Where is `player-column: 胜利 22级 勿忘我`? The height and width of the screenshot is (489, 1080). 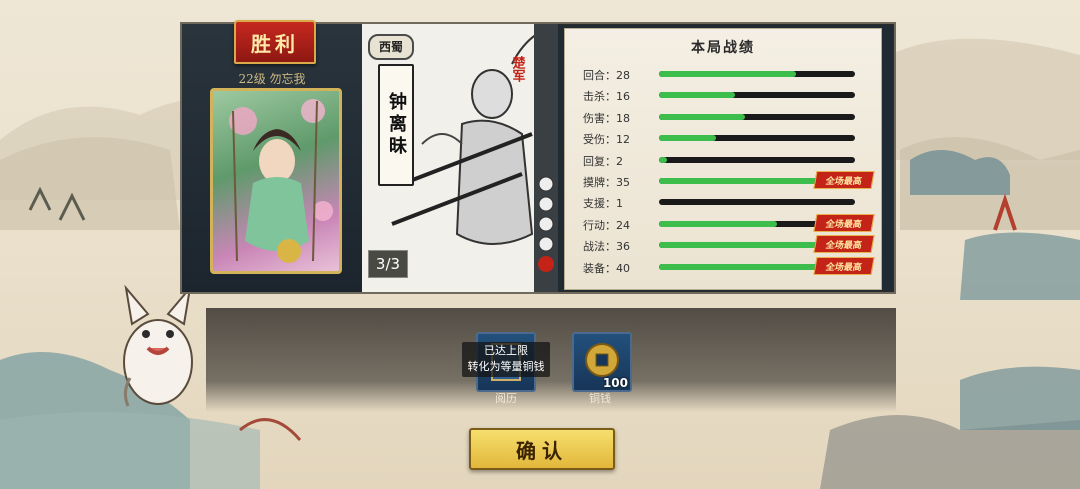
player-column: 胜利 22级 勿忘我 is located at coordinates (272, 156).